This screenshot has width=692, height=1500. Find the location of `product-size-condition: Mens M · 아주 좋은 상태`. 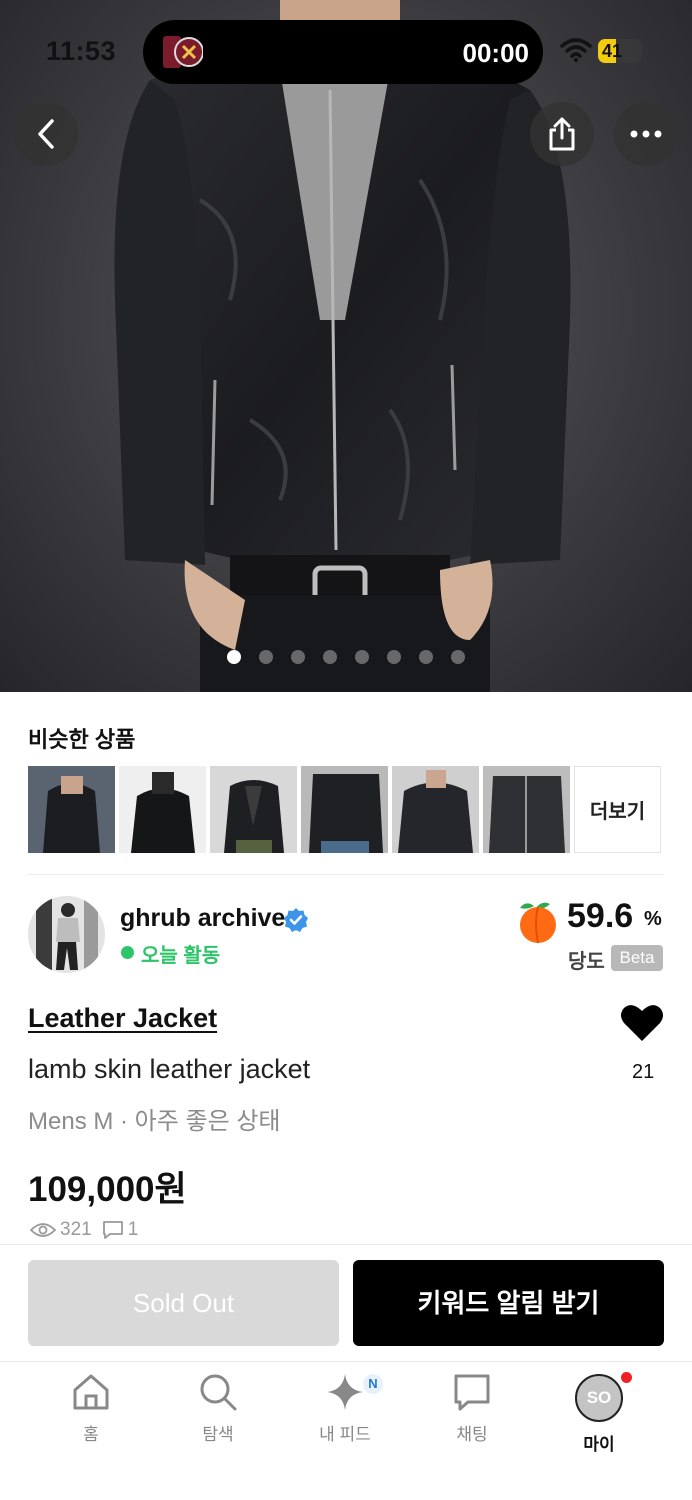

product-size-condition: Mens M · 아주 좋은 상태 is located at coordinates (154, 1121).